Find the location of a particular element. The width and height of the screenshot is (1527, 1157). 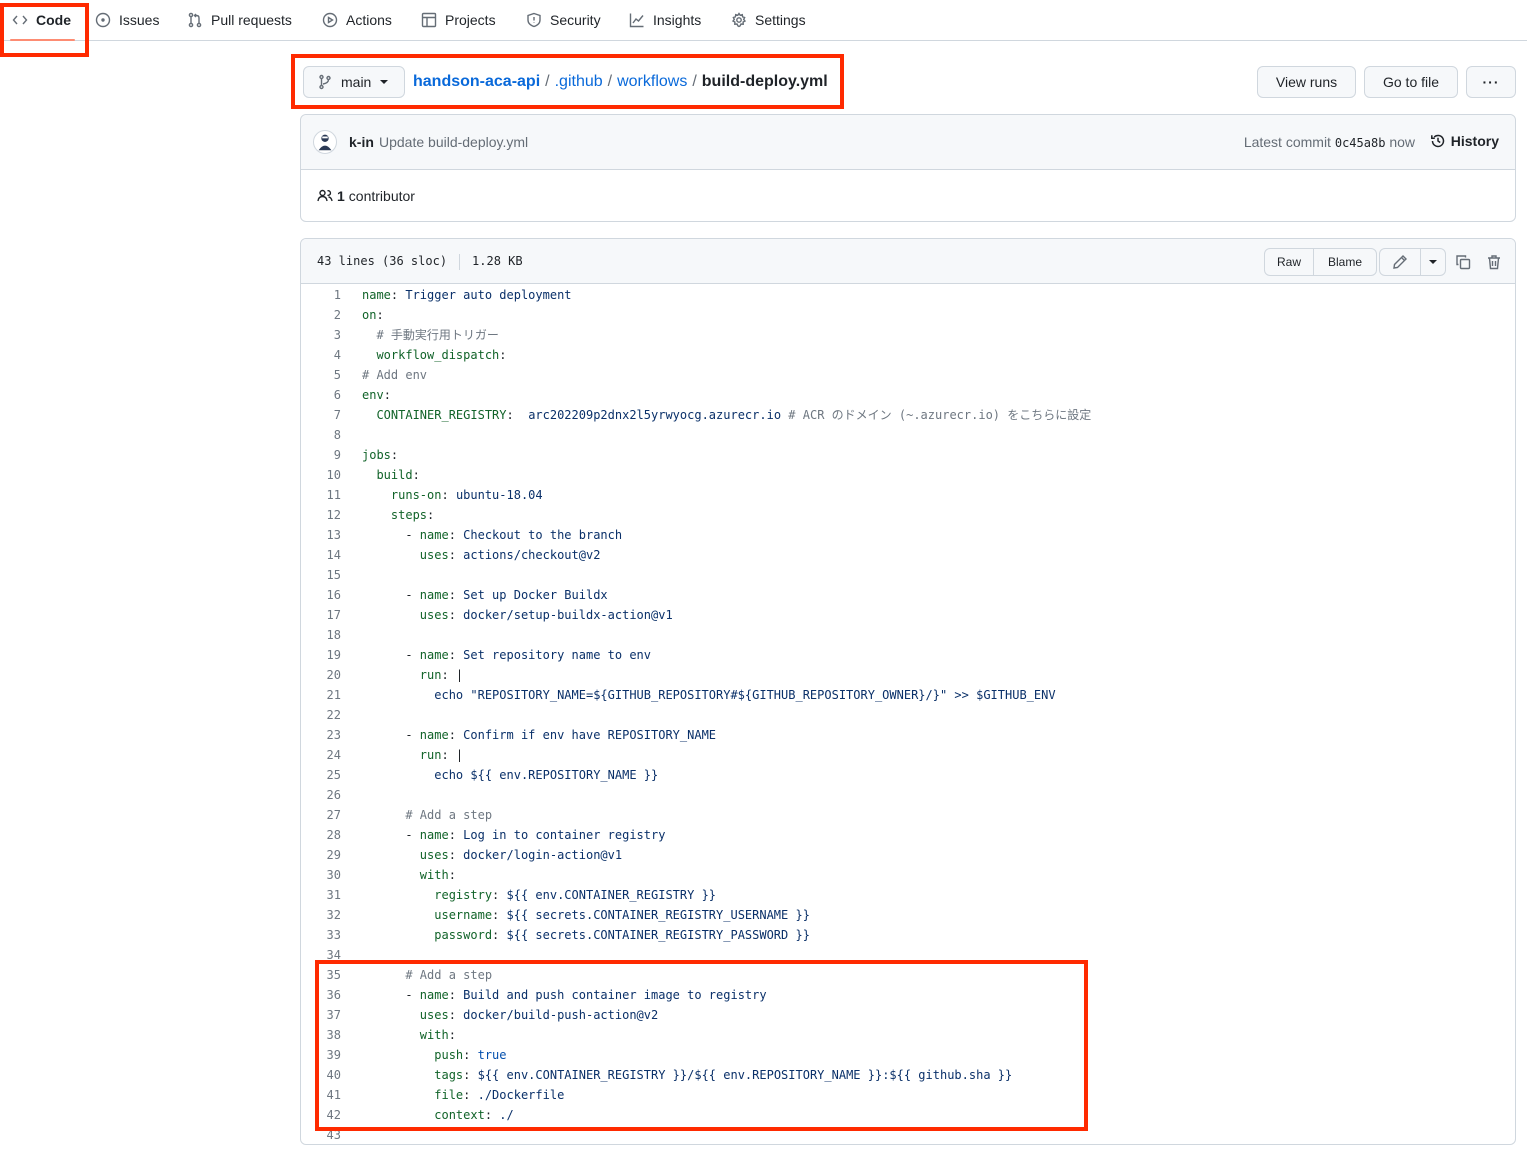

line-number: 1 is located at coordinates (321, 295).